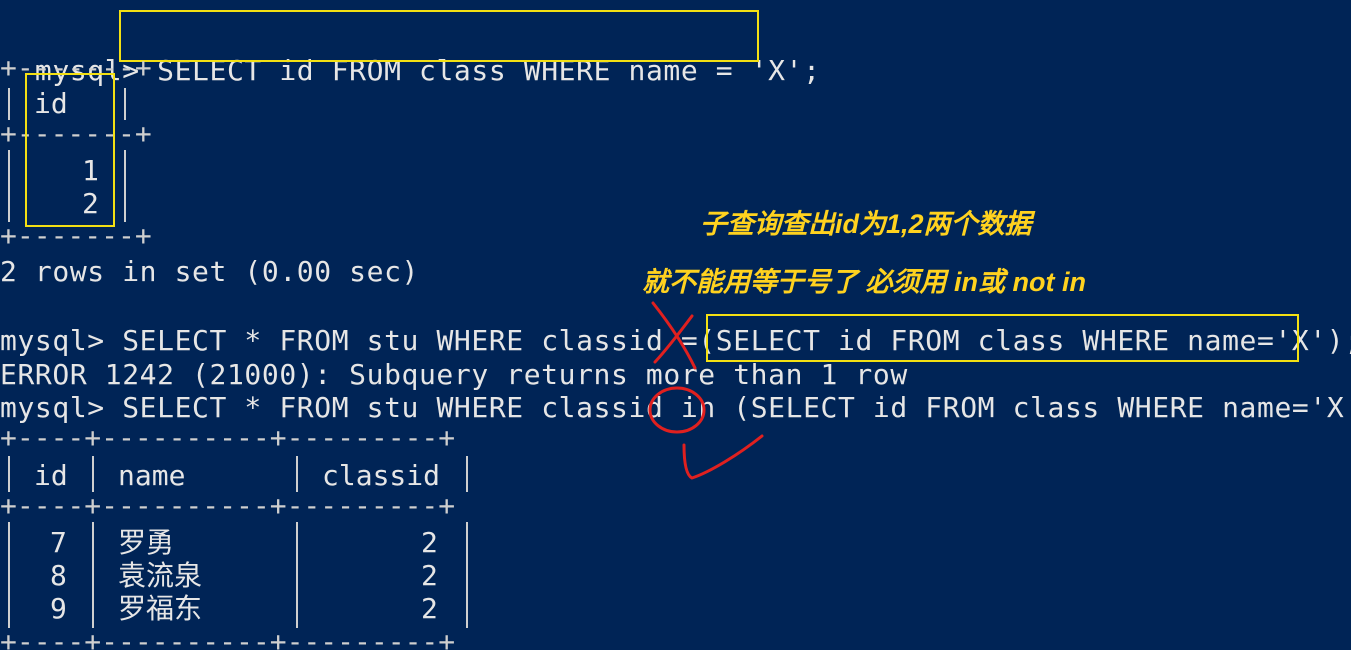 This screenshot has width=1351, height=650. Describe the element at coordinates (677, 410) in the screenshot. I see `circle-mark-icon` at that location.